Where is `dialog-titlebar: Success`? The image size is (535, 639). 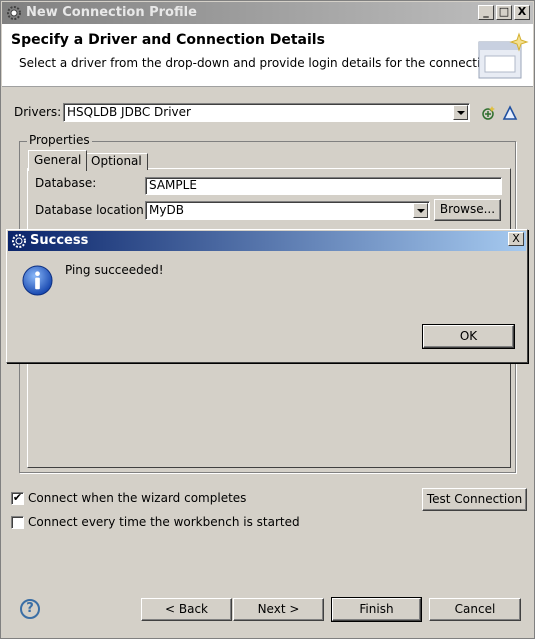 dialog-titlebar: Success is located at coordinates (267, 241).